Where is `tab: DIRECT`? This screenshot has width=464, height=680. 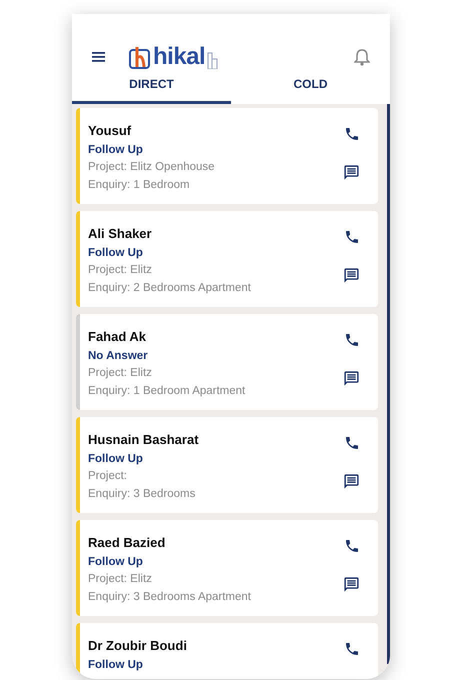
tab: DIRECT is located at coordinates (151, 87).